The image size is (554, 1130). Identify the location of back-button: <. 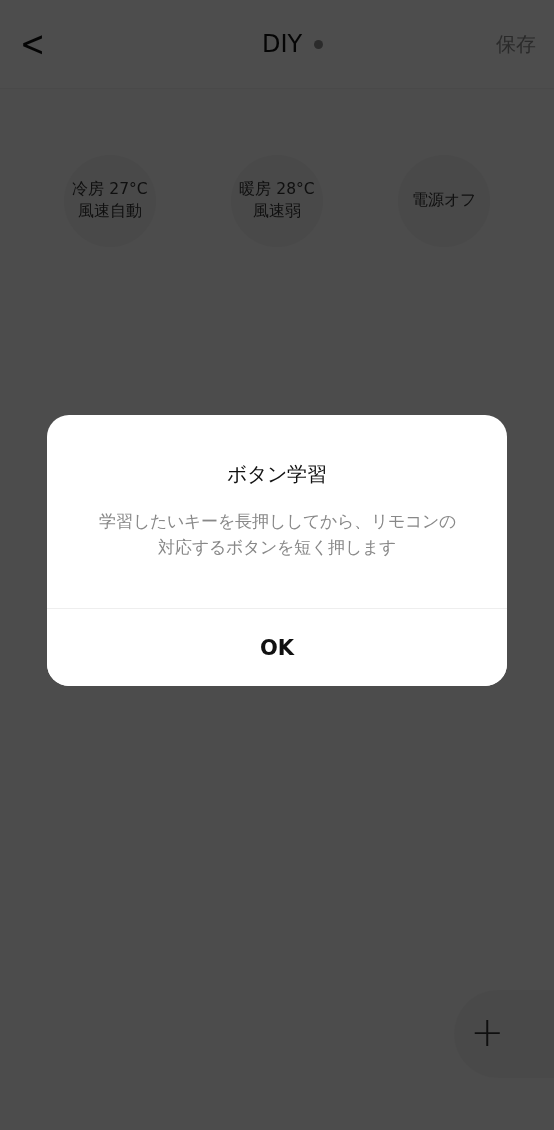
(33, 44).